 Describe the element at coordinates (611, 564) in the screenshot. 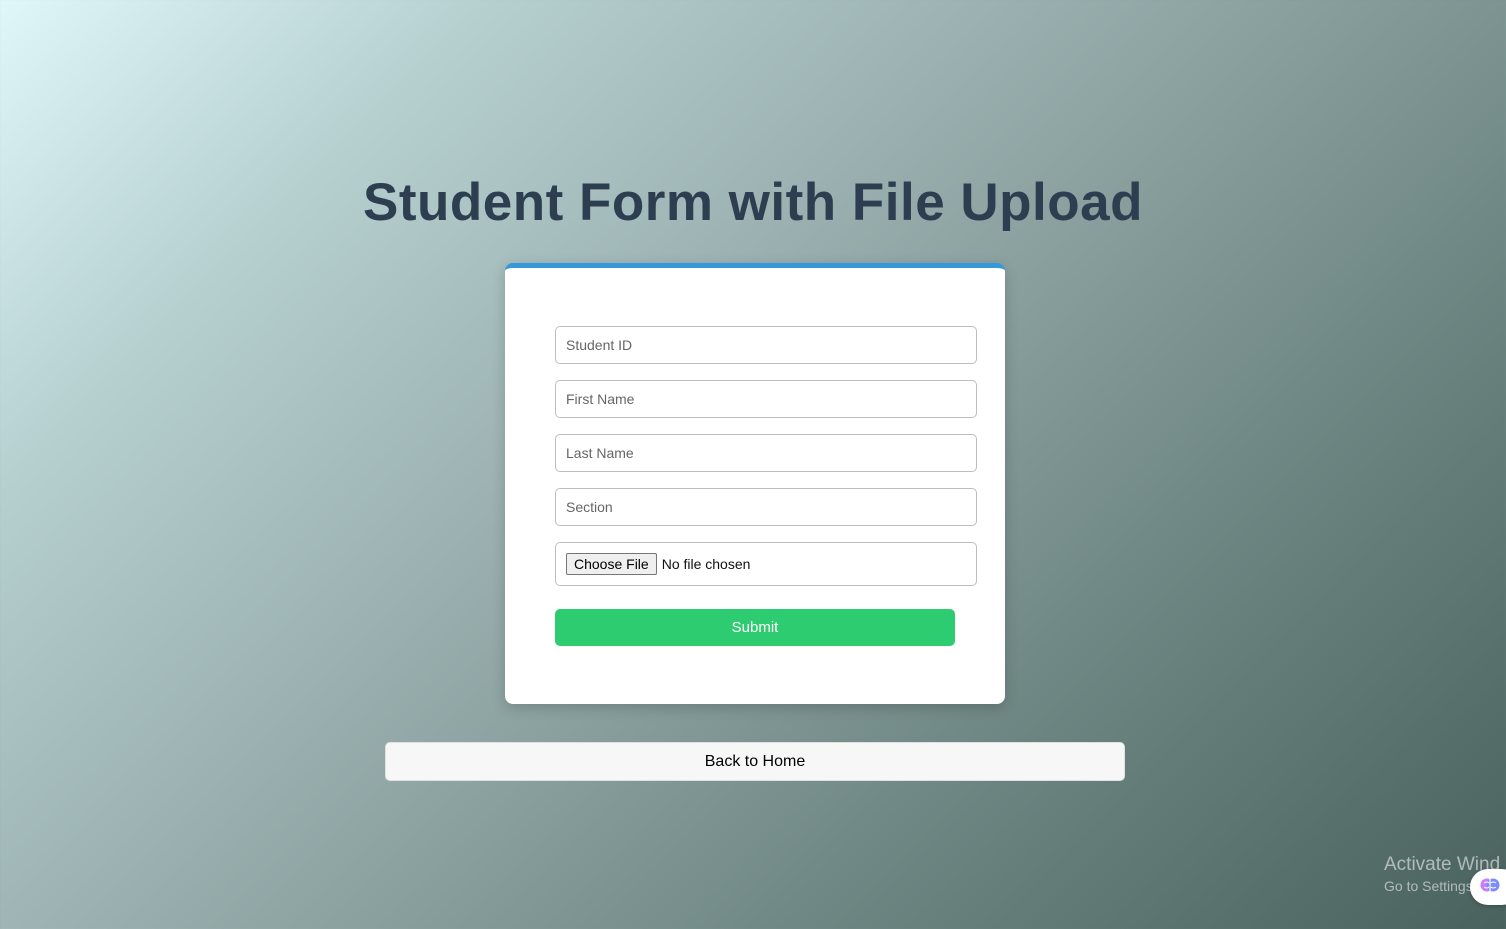

I see `choose-file-button: Choose File` at that location.